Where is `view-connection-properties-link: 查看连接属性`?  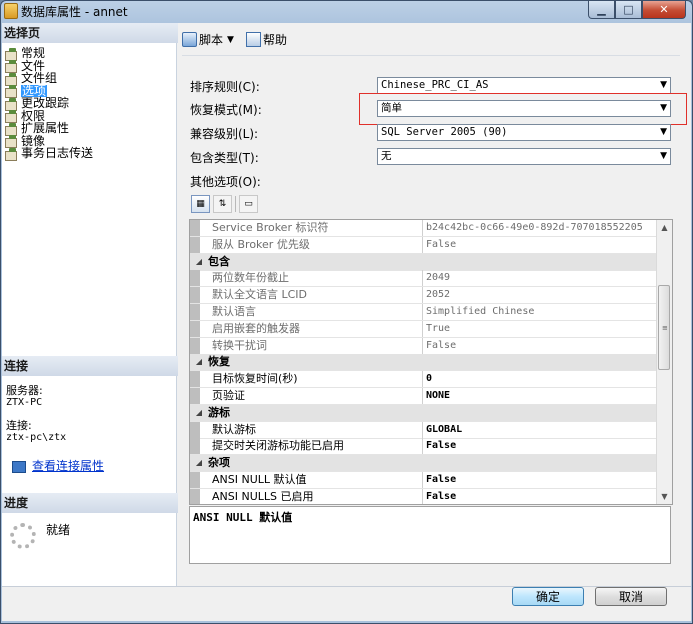
view-connection-properties-link: 查看连接属性 is located at coordinates (68, 466).